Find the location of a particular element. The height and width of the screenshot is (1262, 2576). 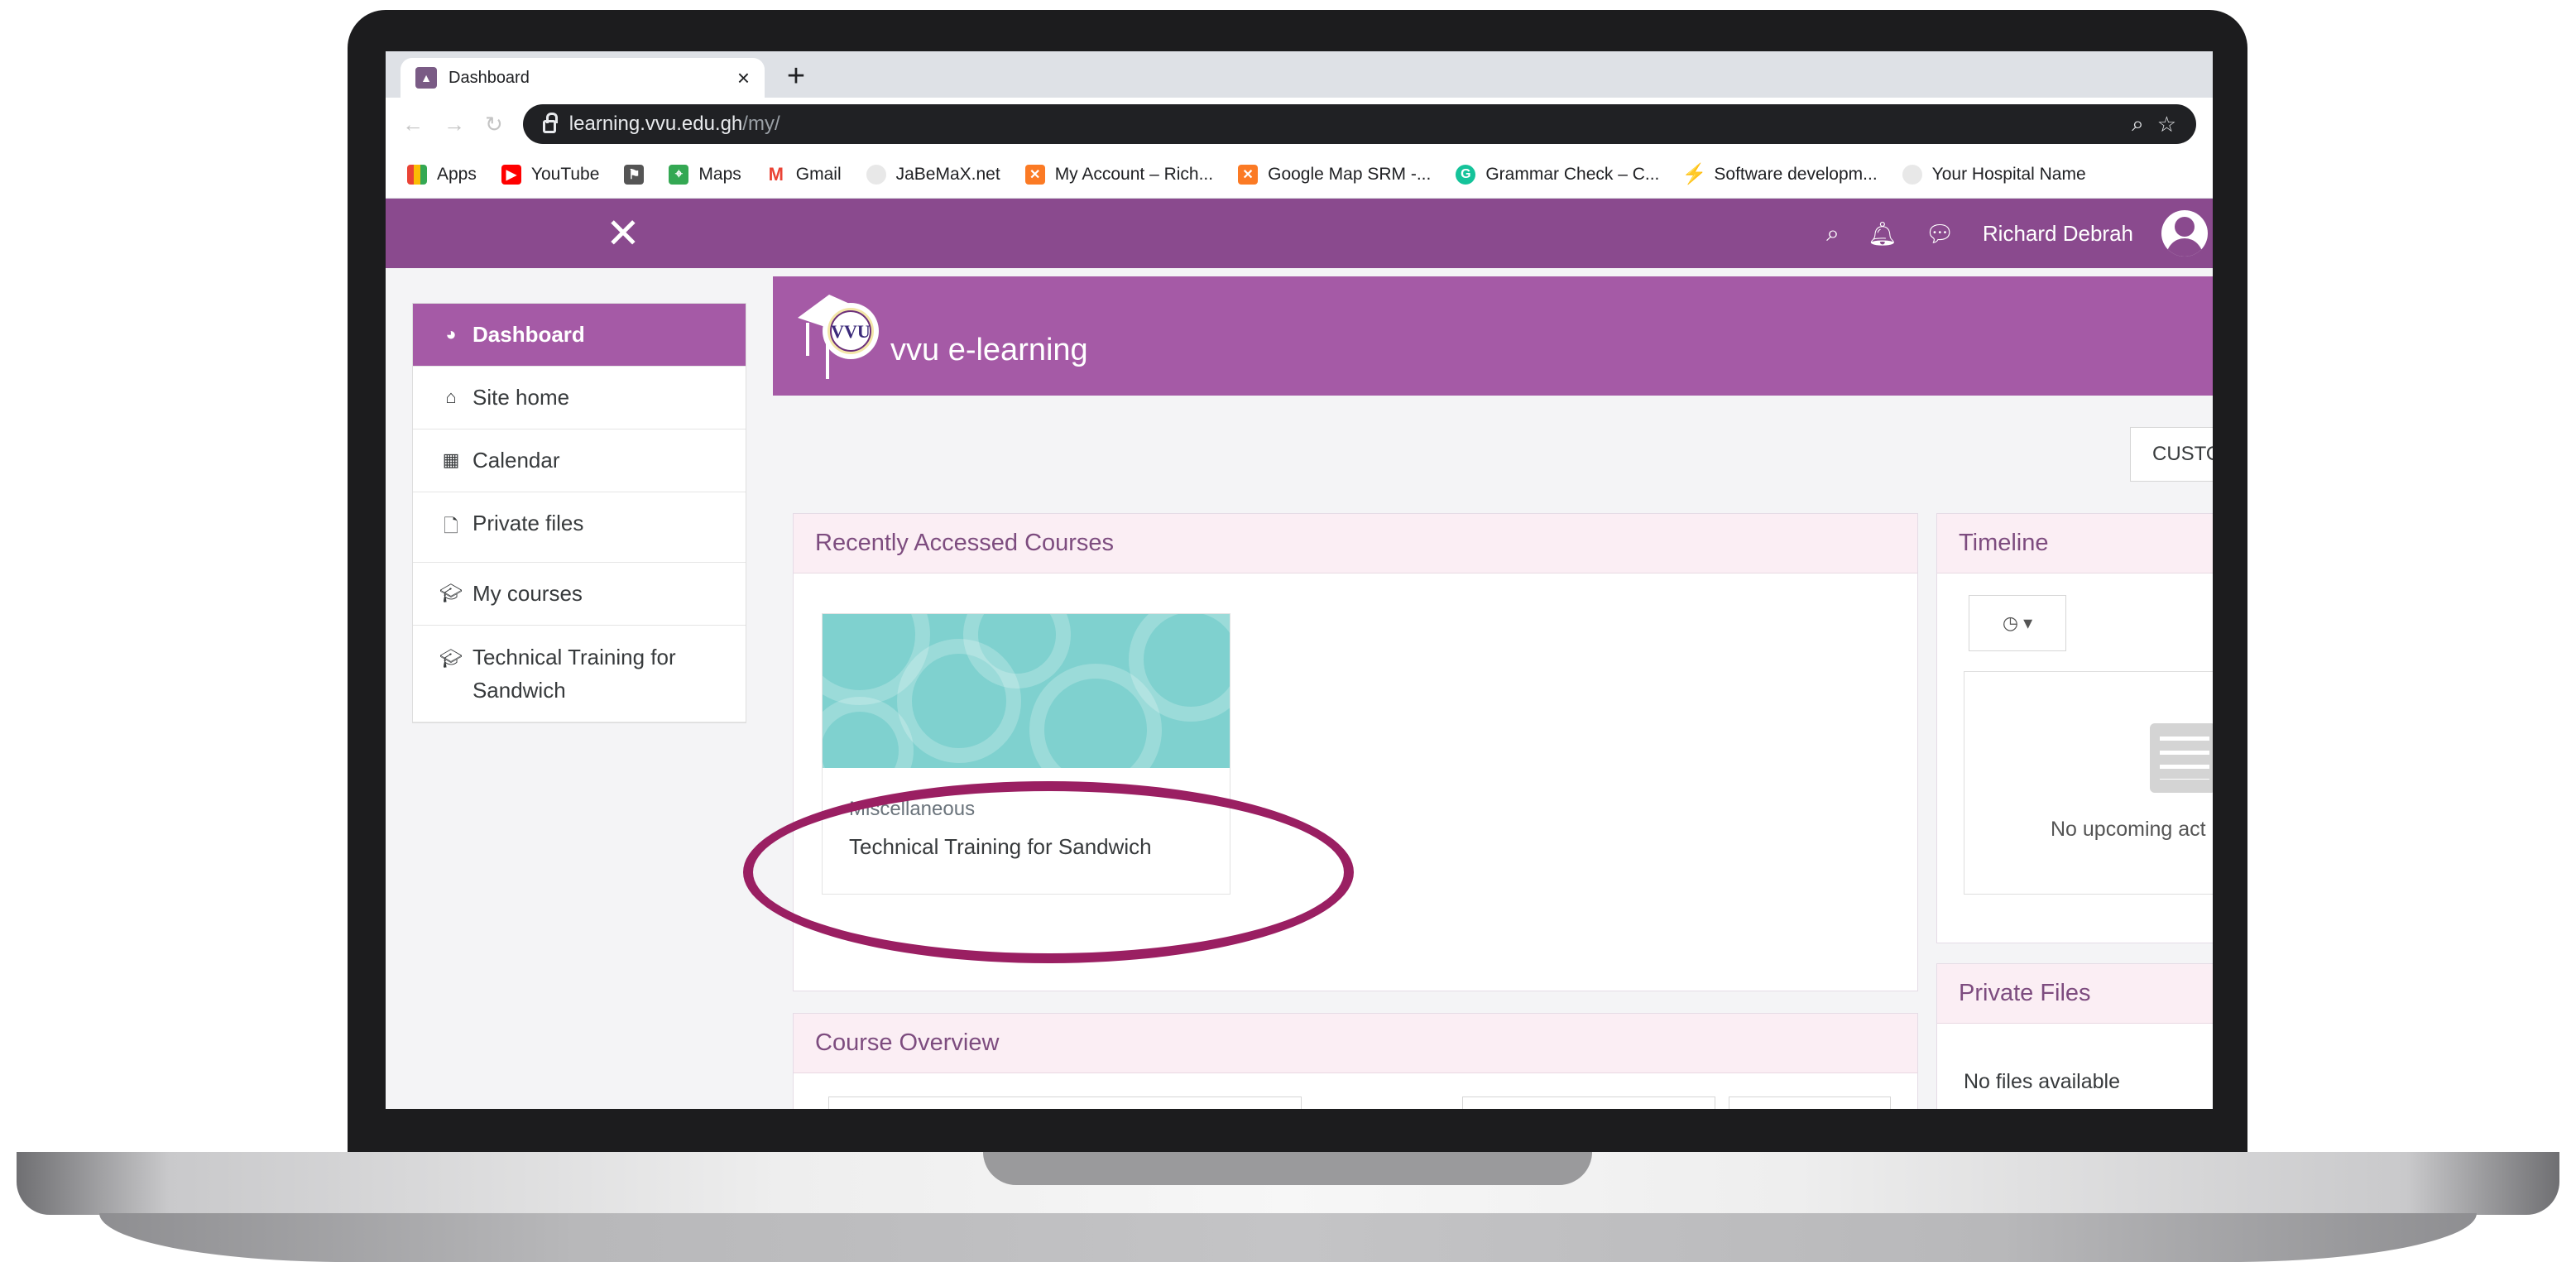

bookmark-maps: ⌖ Maps is located at coordinates (705, 175).